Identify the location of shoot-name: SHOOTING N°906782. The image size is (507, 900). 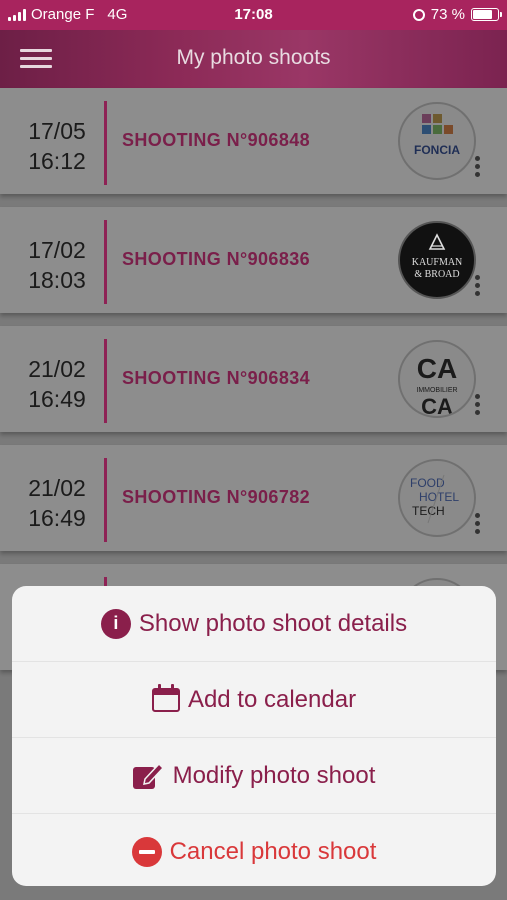
(216, 497).